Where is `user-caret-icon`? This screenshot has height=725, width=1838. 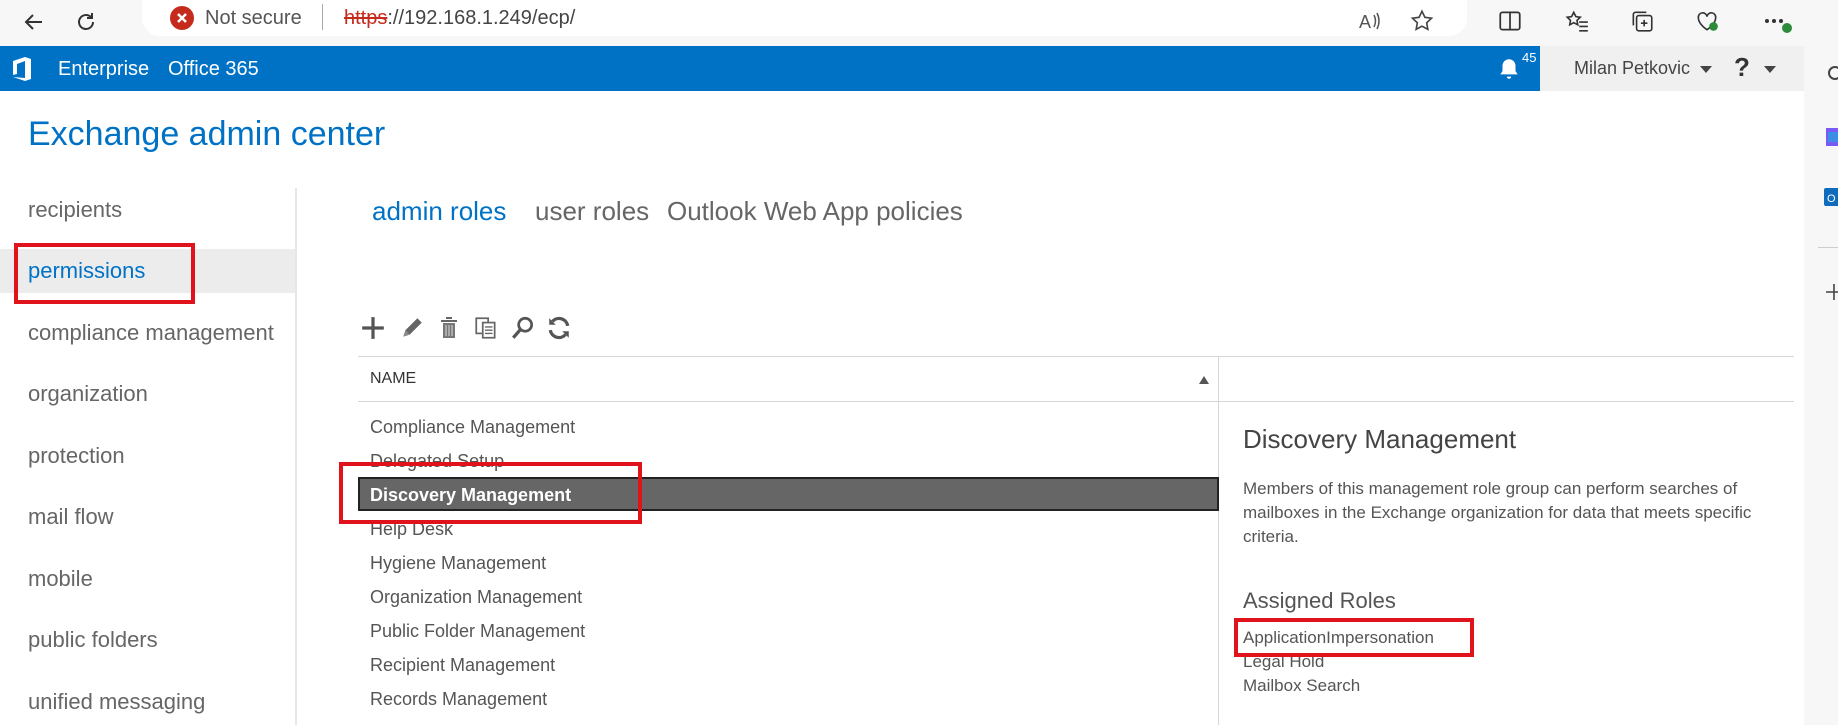
user-caret-icon is located at coordinates (1706, 69).